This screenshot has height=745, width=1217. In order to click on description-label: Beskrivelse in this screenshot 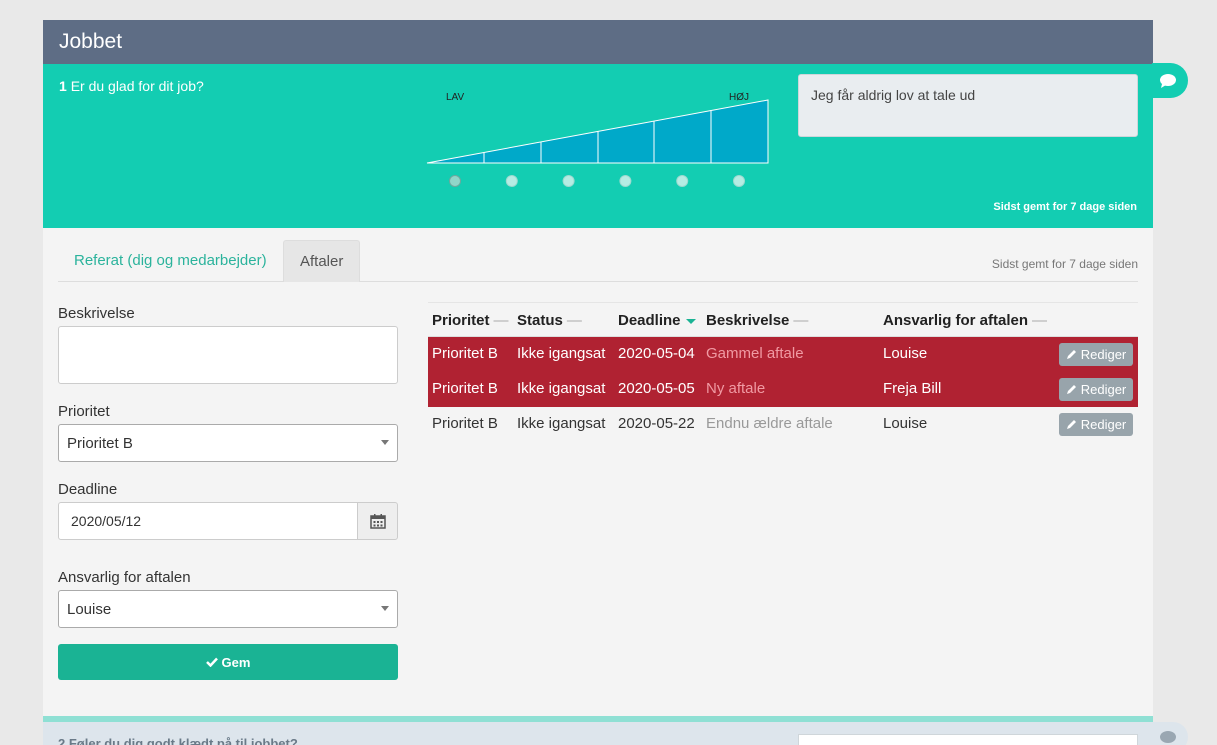, I will do `click(96, 313)`.